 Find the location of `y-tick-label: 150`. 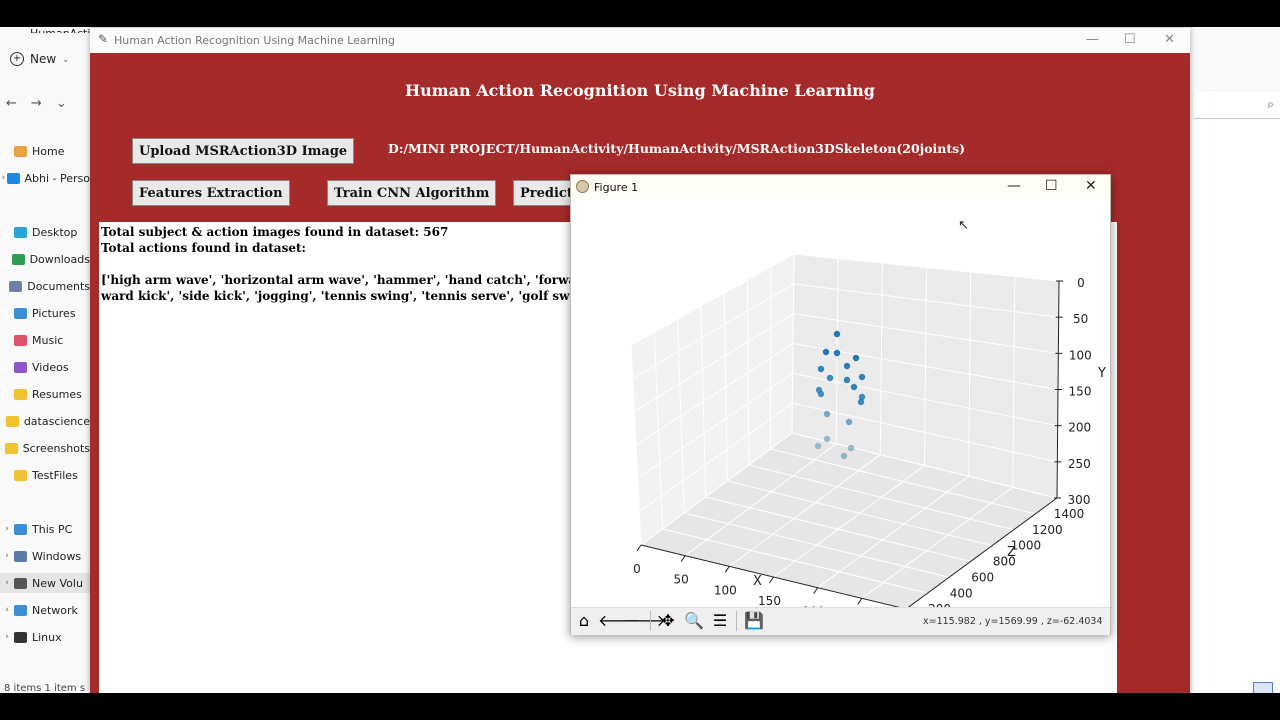

y-tick-label: 150 is located at coordinates (1080, 392).